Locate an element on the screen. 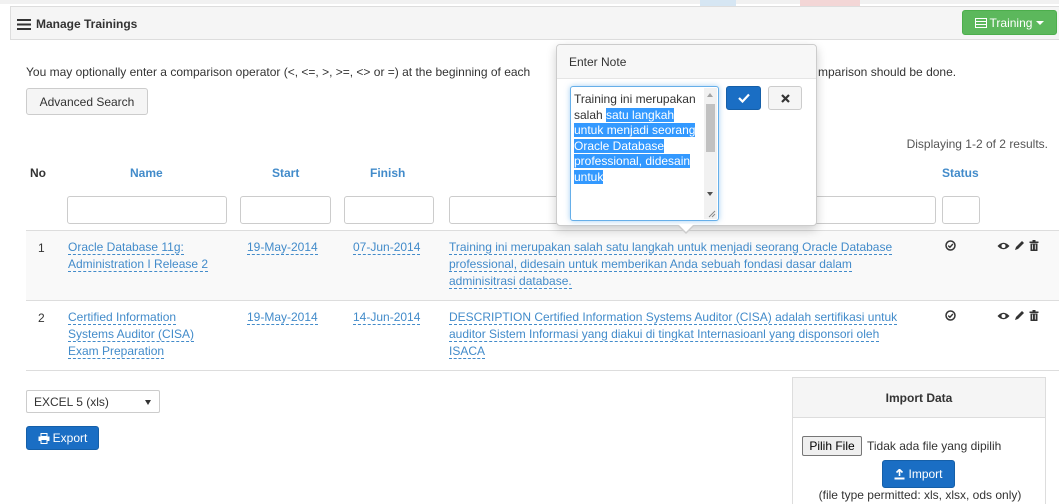 Image resolution: width=1059 pixels, height=504 pixels. name-line: Systems Auditor (CISA) is located at coordinates (131, 334).